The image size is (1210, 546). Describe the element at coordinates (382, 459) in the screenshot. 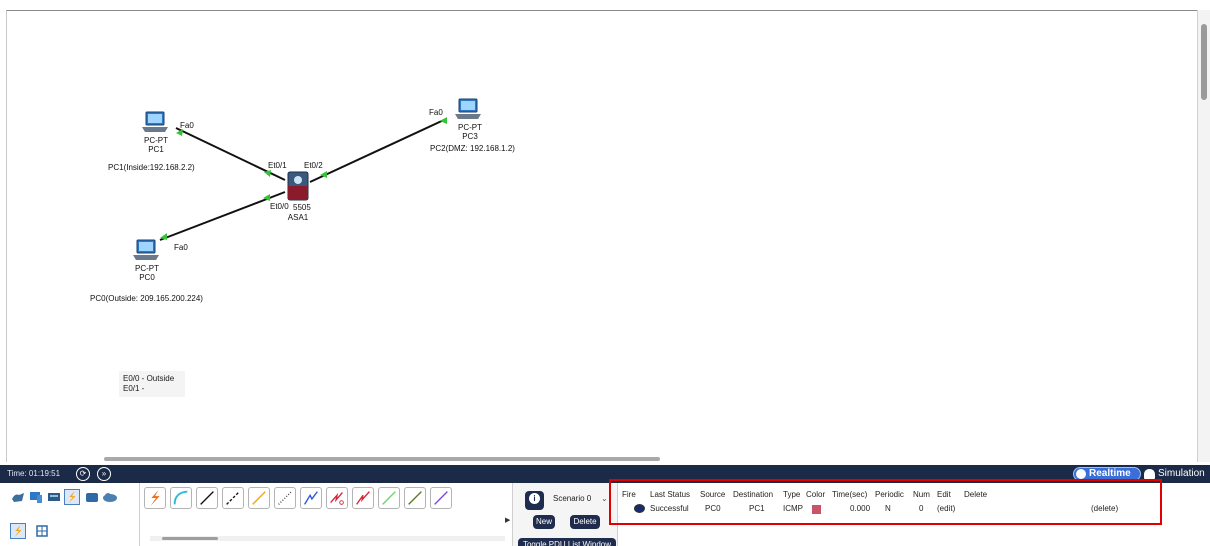

I see `workspace-horizontal-scroll-thumb` at that location.